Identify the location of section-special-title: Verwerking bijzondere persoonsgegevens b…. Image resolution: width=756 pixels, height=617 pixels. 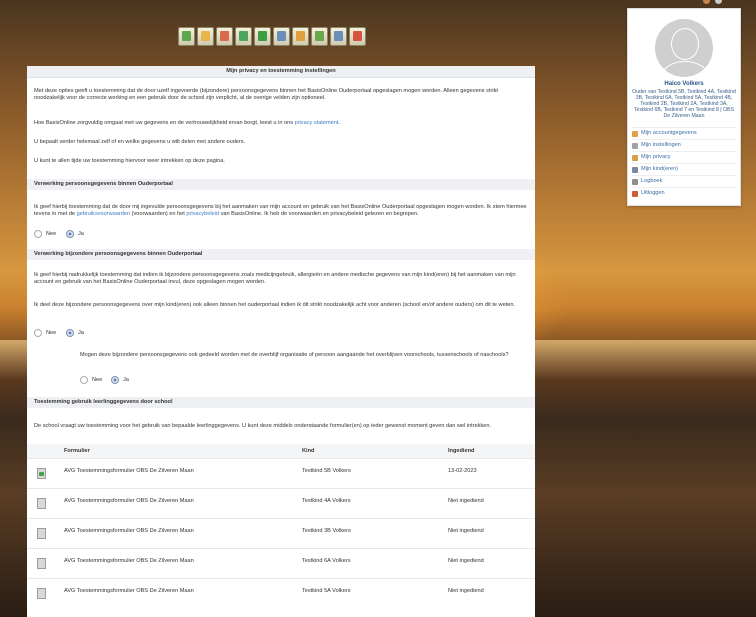
(281, 254).